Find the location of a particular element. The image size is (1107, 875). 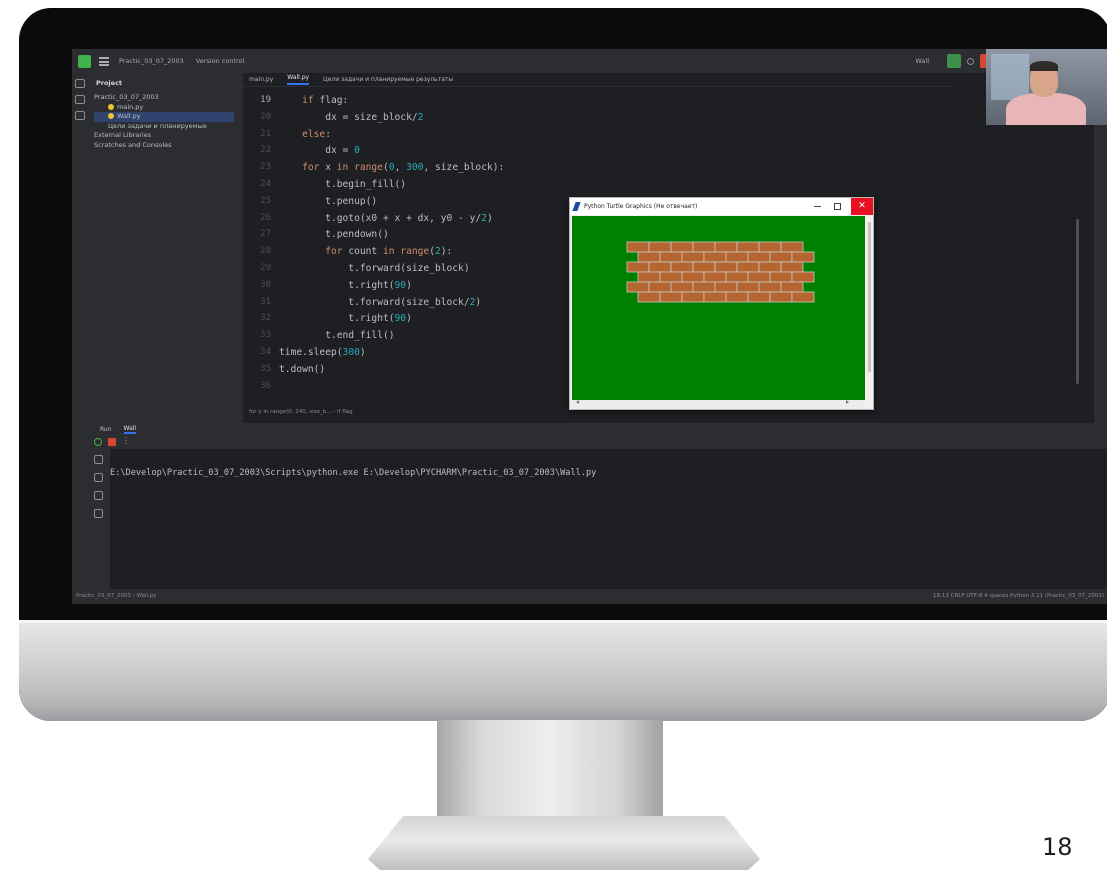

minimize-icon is located at coordinates (817, 206).